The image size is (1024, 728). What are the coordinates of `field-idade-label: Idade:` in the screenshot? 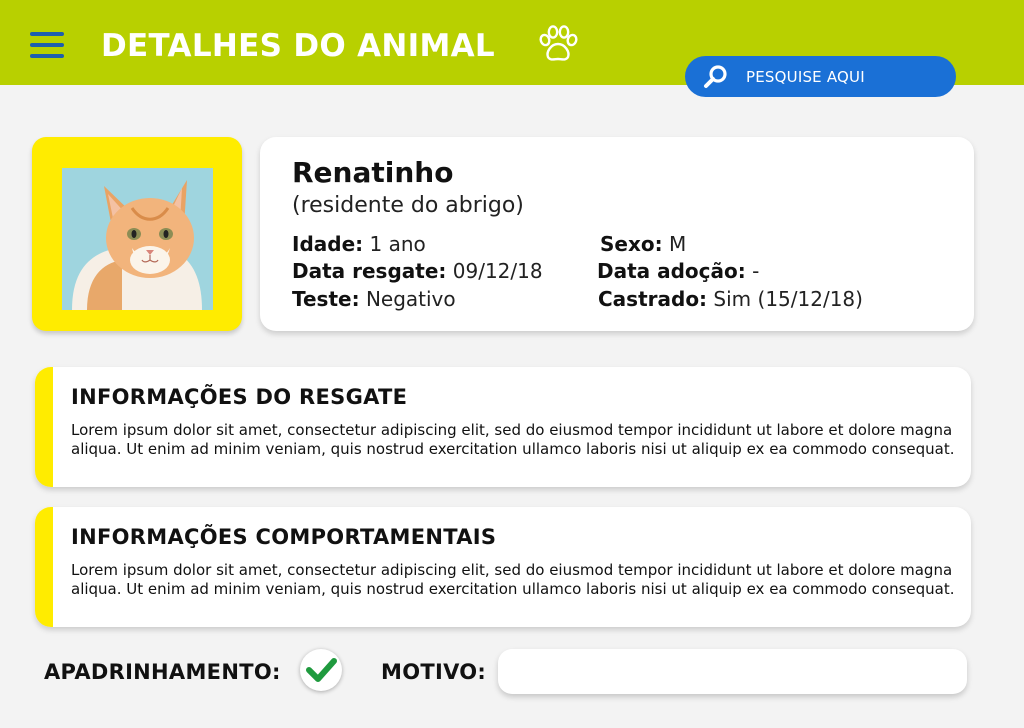 It's located at (328, 244).